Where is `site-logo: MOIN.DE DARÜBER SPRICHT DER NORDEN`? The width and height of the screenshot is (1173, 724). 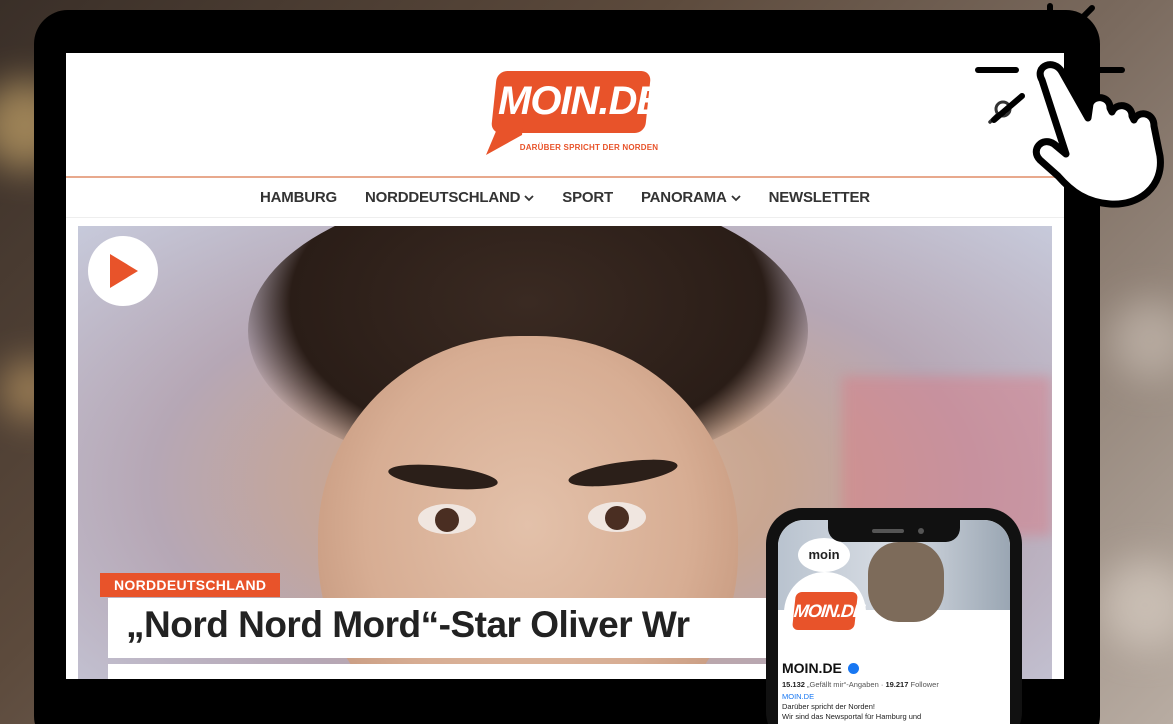
site-logo: MOIN.DE DARÜBER SPRICHT DER NORDEN is located at coordinates (573, 114).